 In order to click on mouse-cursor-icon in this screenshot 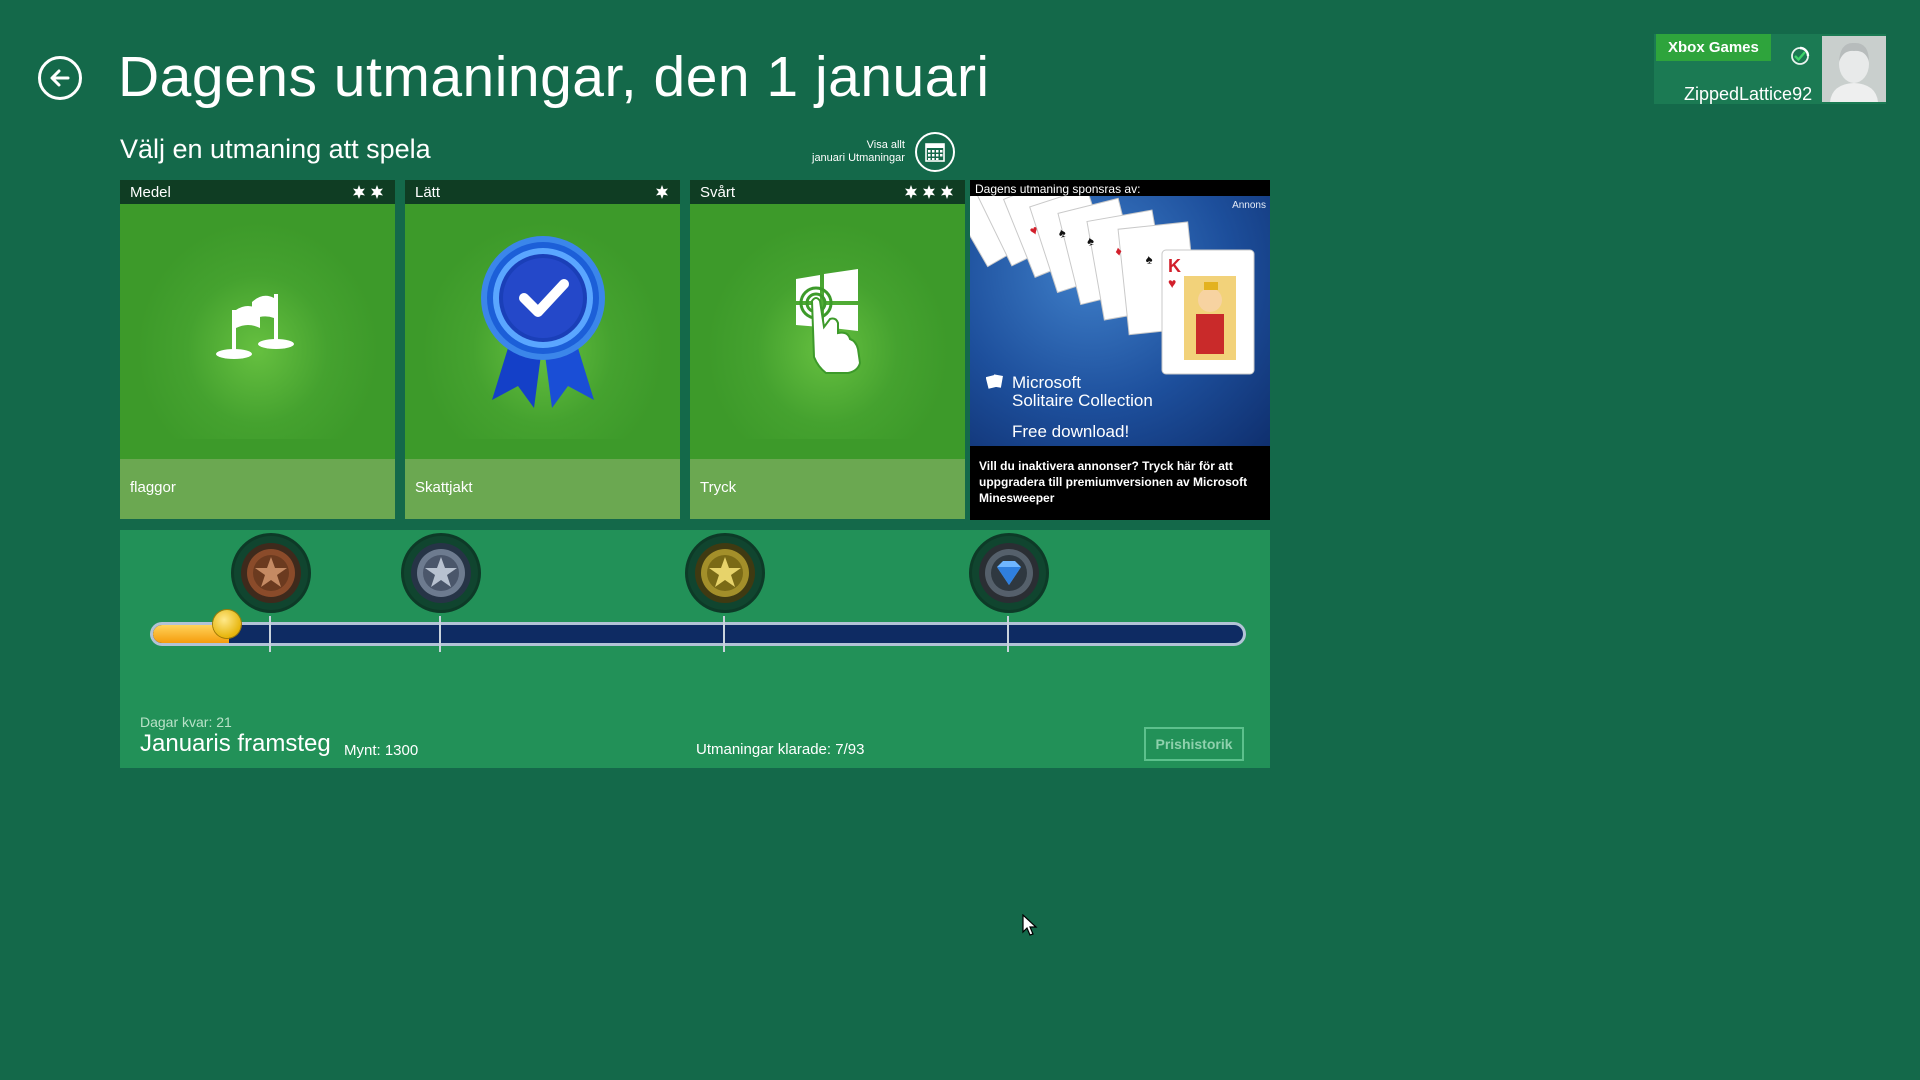, I will do `click(1030, 925)`.